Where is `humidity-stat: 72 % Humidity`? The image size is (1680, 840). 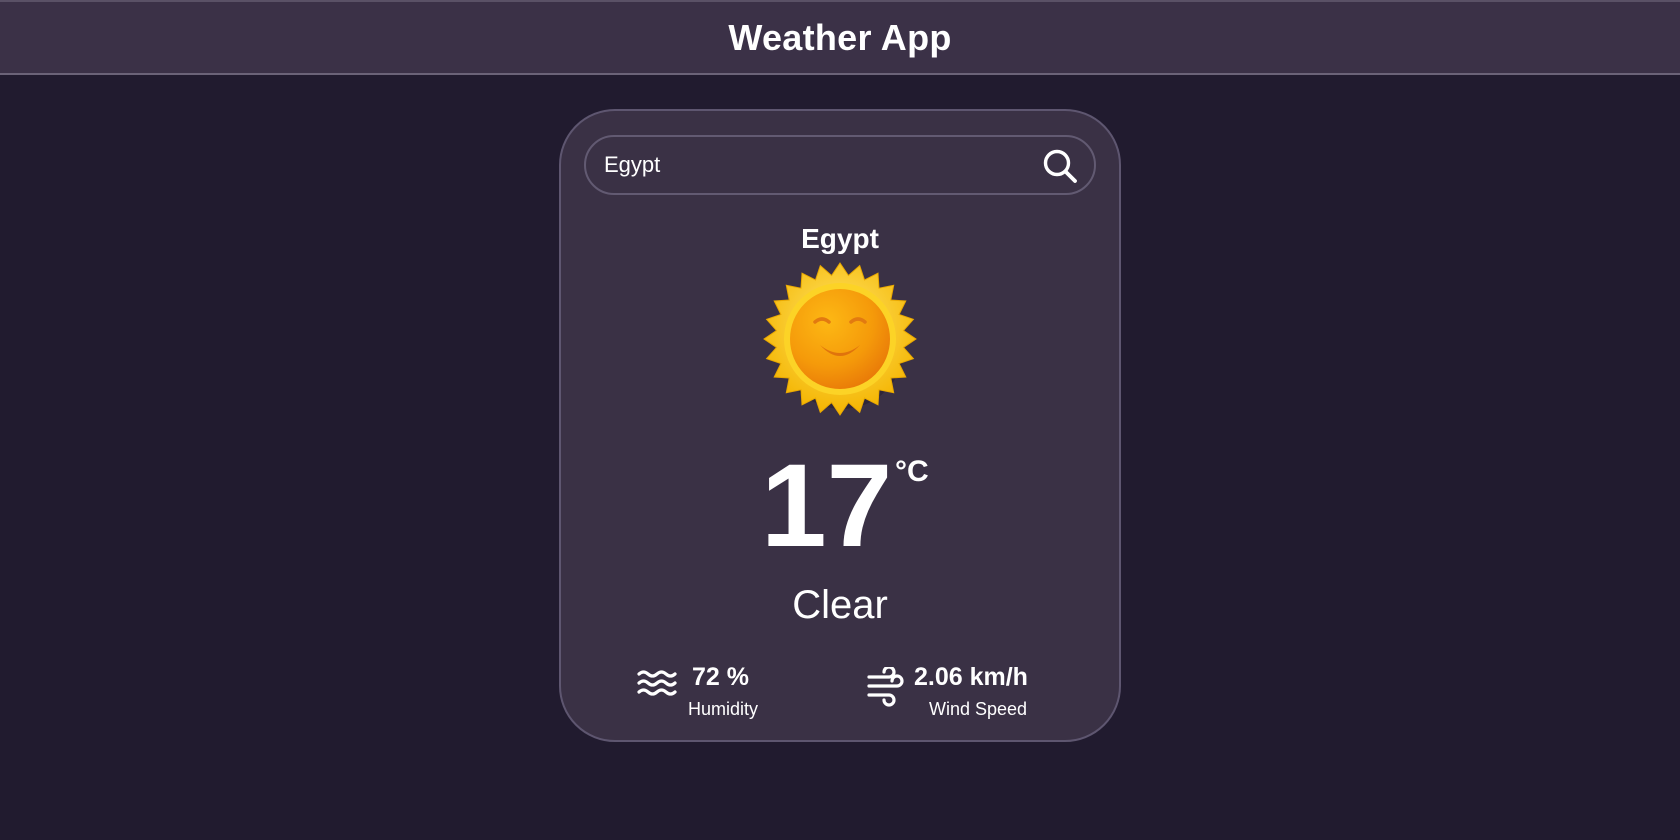
humidity-stat: 72 % Humidity is located at coordinates (707, 691).